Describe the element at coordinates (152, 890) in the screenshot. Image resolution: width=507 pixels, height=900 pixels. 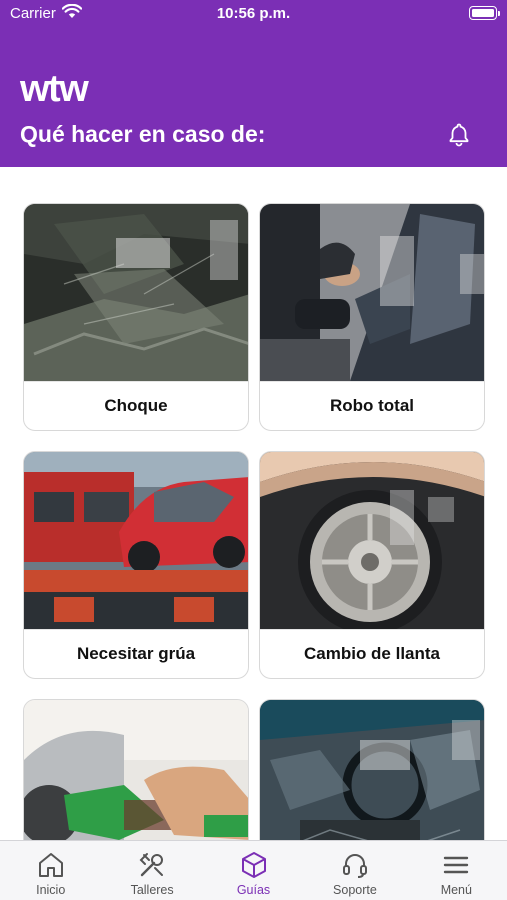
I see `tab-label: Talleres` at that location.